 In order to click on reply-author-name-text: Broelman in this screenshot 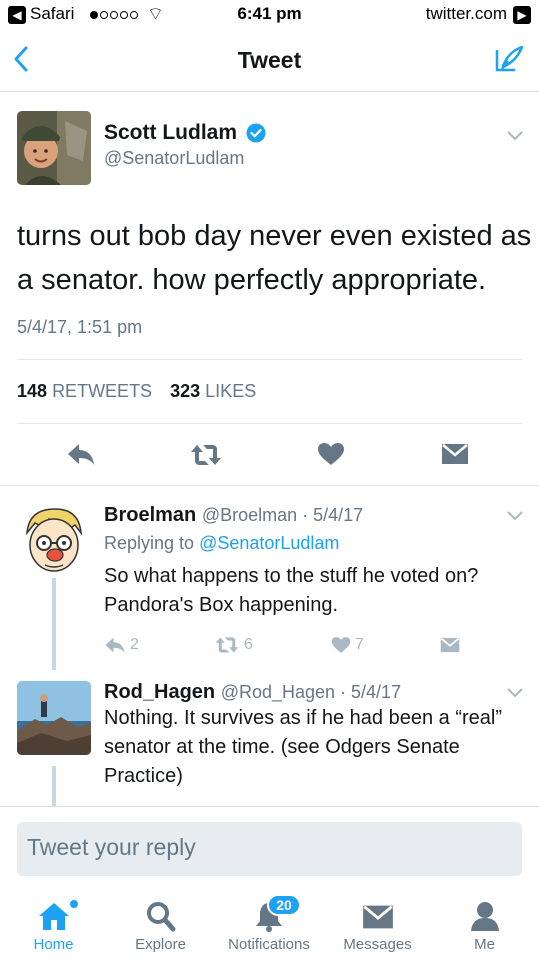, I will do `click(150, 515)`.